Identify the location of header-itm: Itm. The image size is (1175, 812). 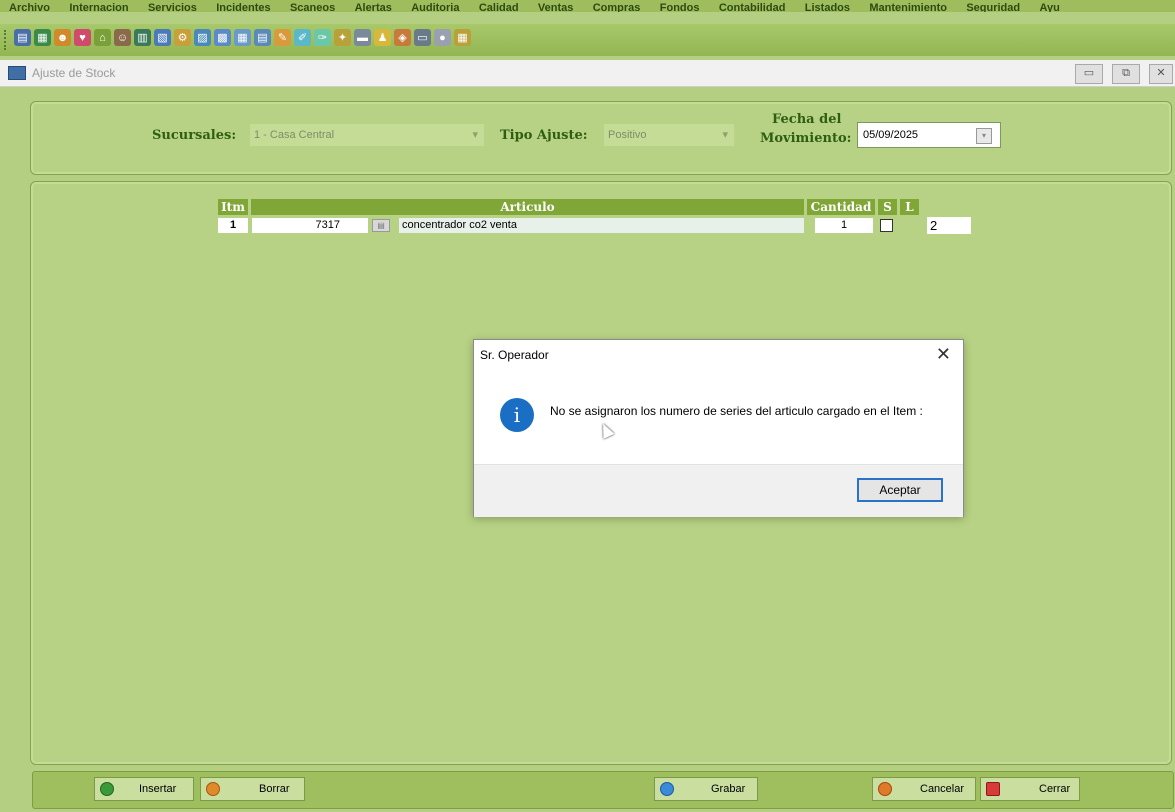
(233, 207).